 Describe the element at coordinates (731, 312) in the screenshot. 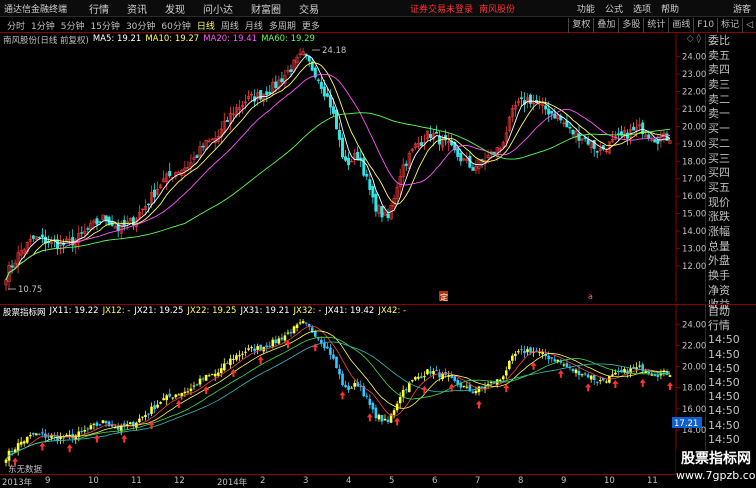

I see `auto-label: 自动` at that location.